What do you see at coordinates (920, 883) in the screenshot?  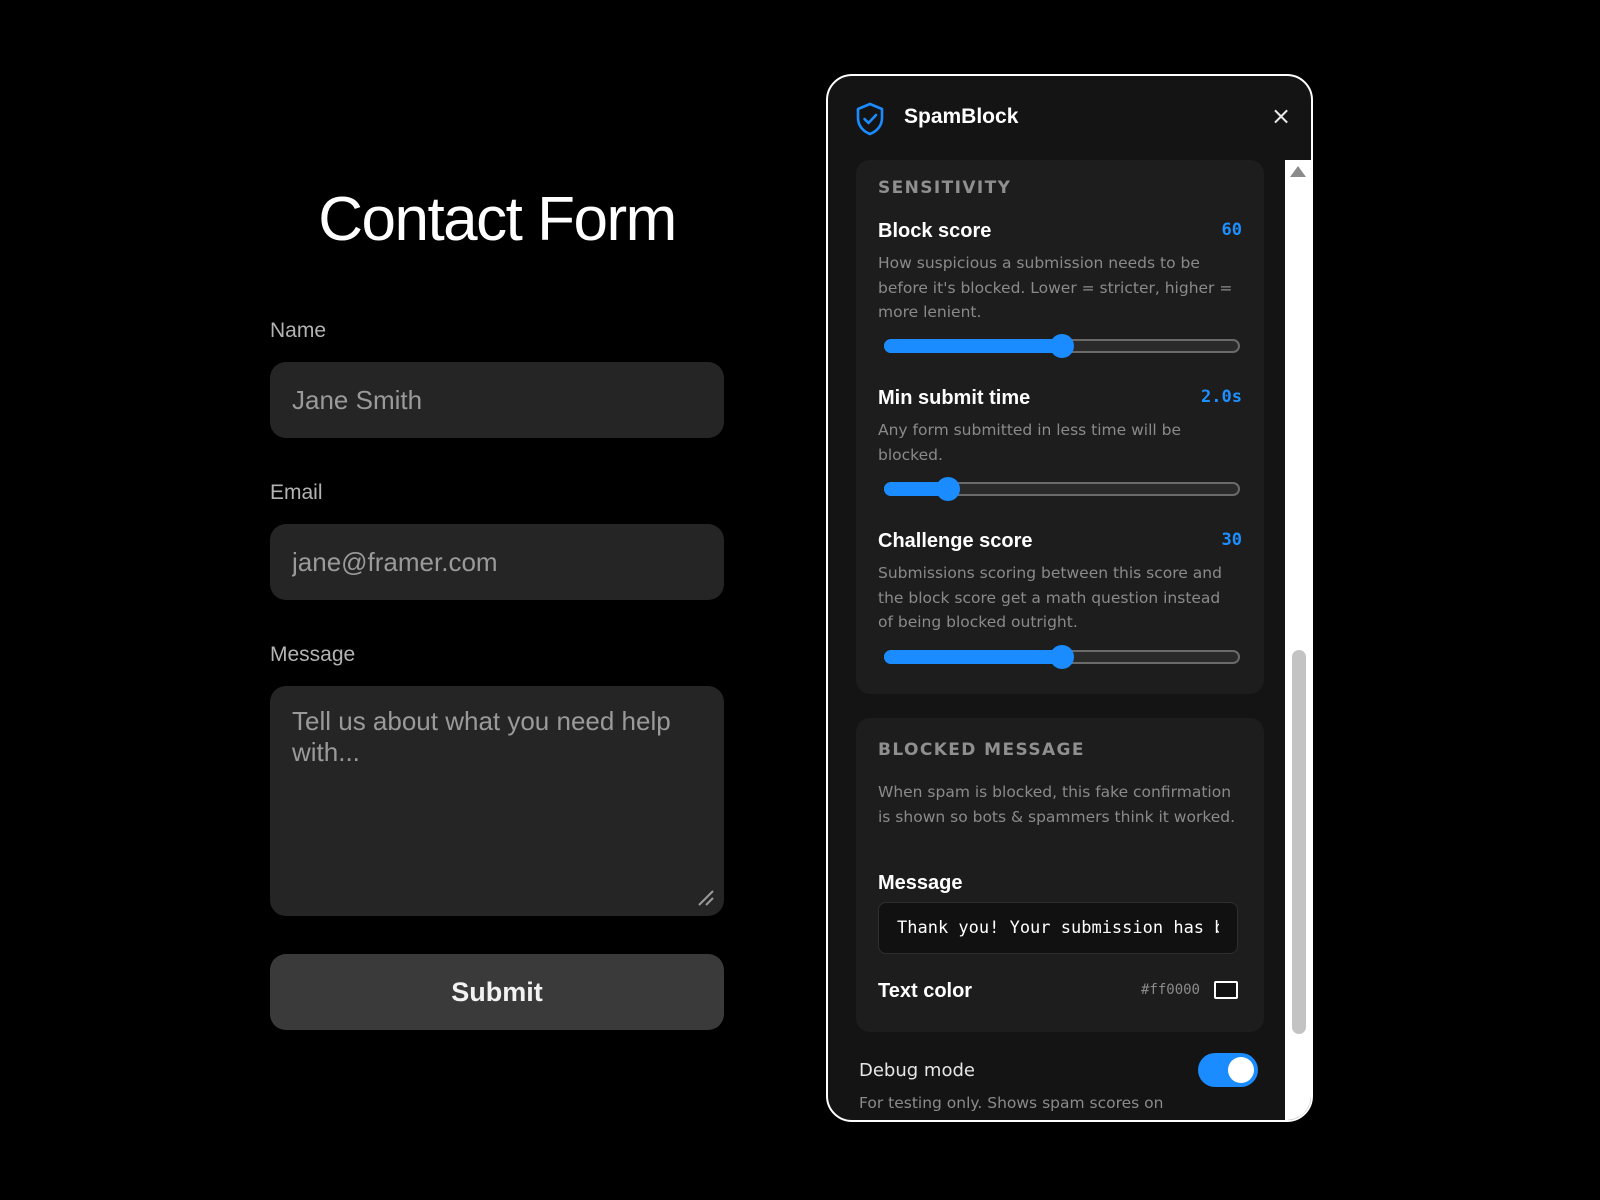 I see `message-field-label: Message` at bounding box center [920, 883].